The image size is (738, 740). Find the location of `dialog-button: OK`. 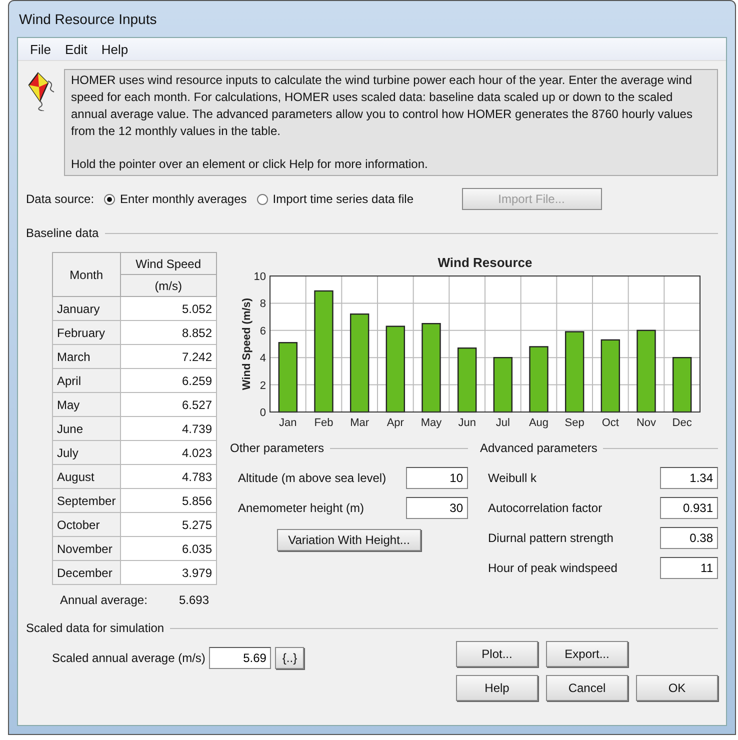

dialog-button: OK is located at coordinates (677, 688).